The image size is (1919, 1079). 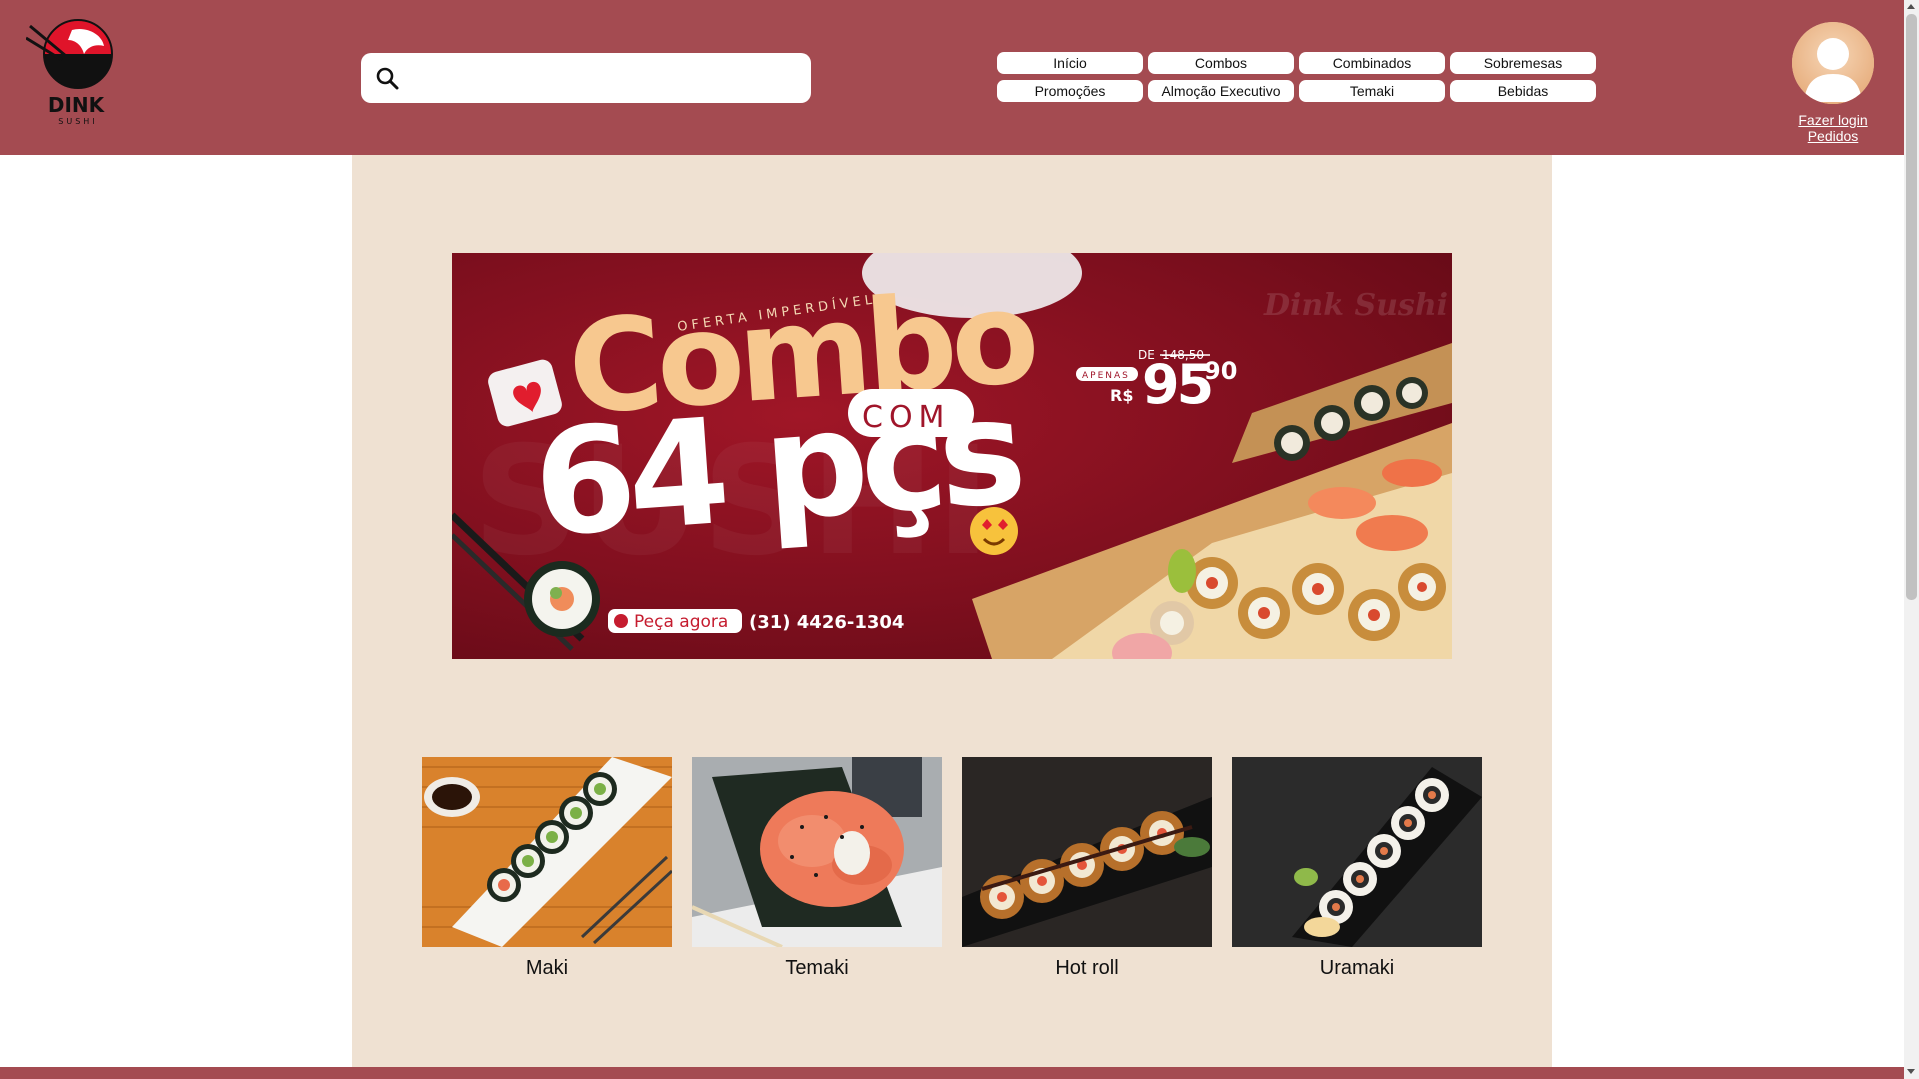 I want to click on footer-bar, so click(x=952, y=1073).